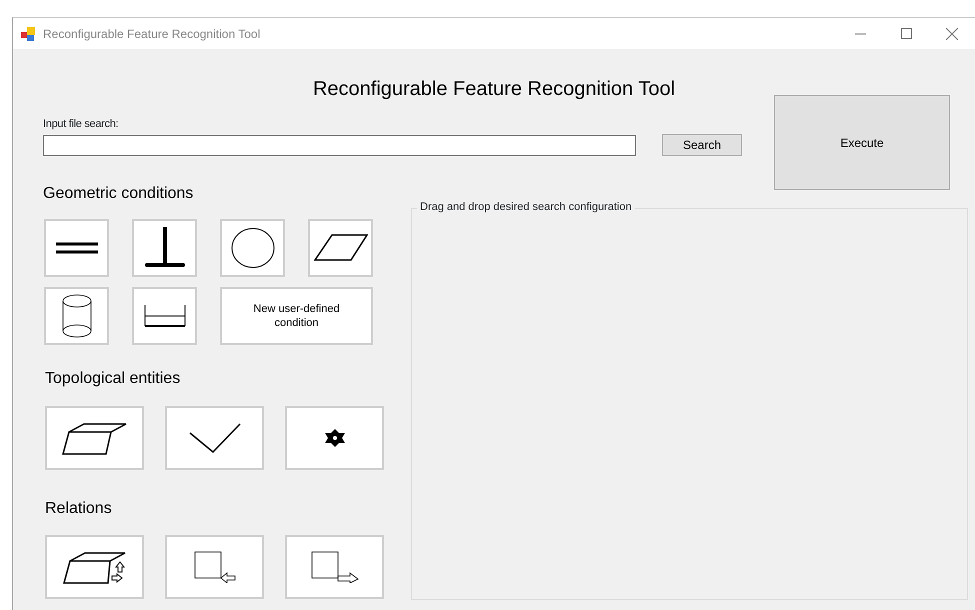 The image size is (975, 610). I want to click on circle-icon, so click(253, 248).